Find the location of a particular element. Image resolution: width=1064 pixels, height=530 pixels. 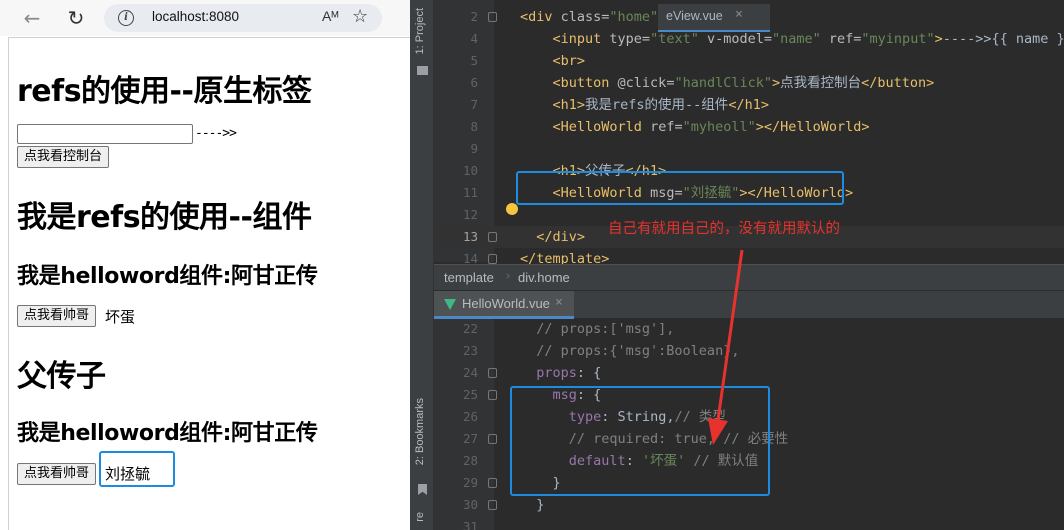

code-line: 7 <h1>我是refs的使用--组件</h1> is located at coordinates (749, 105).